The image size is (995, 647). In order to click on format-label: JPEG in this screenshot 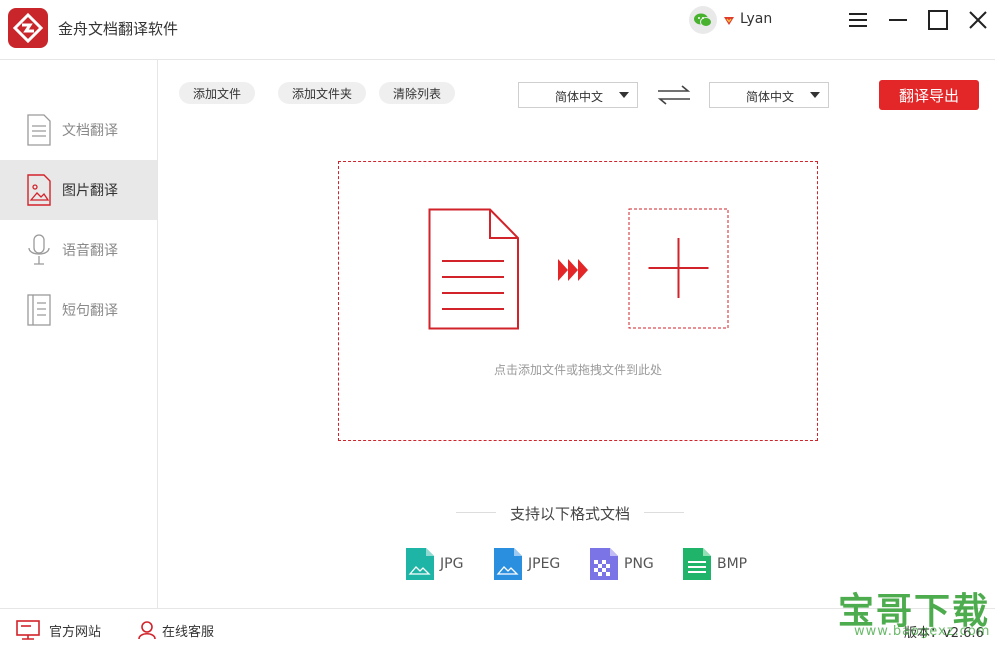, I will do `click(544, 564)`.